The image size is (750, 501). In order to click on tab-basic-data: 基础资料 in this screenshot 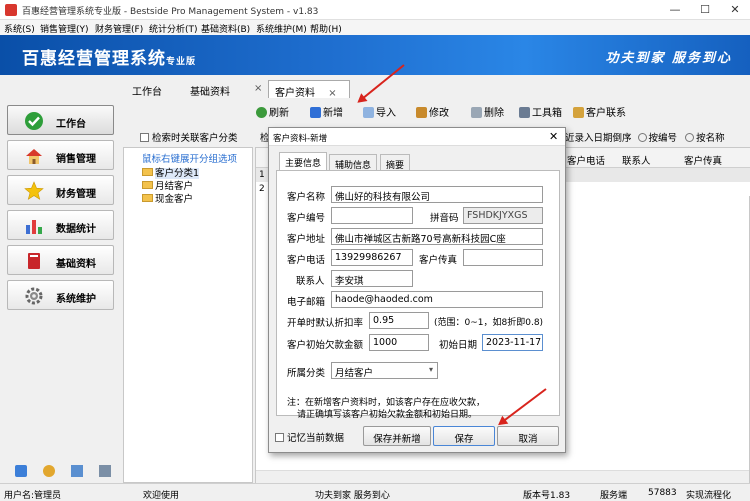, I will do `click(210, 89)`.